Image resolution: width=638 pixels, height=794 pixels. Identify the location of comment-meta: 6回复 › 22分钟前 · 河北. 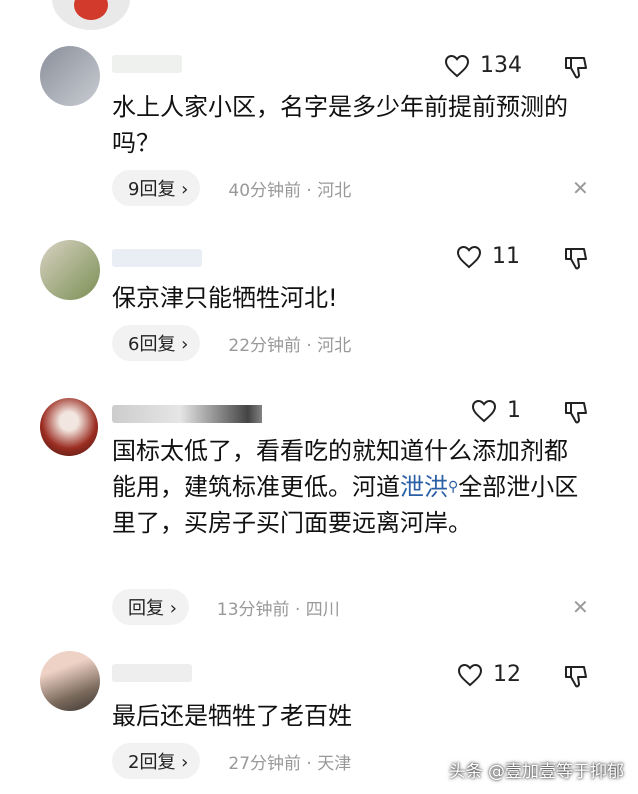
(231, 343).